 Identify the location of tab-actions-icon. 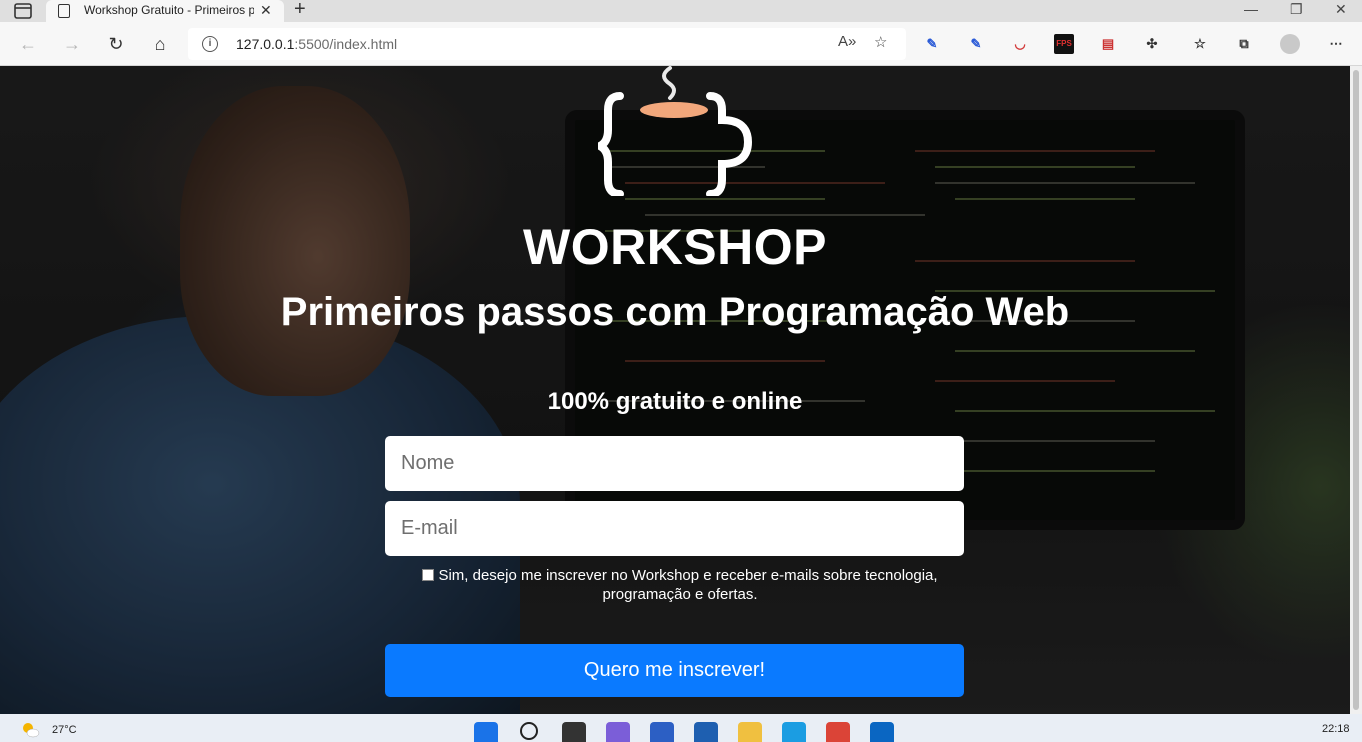
(23, 11).